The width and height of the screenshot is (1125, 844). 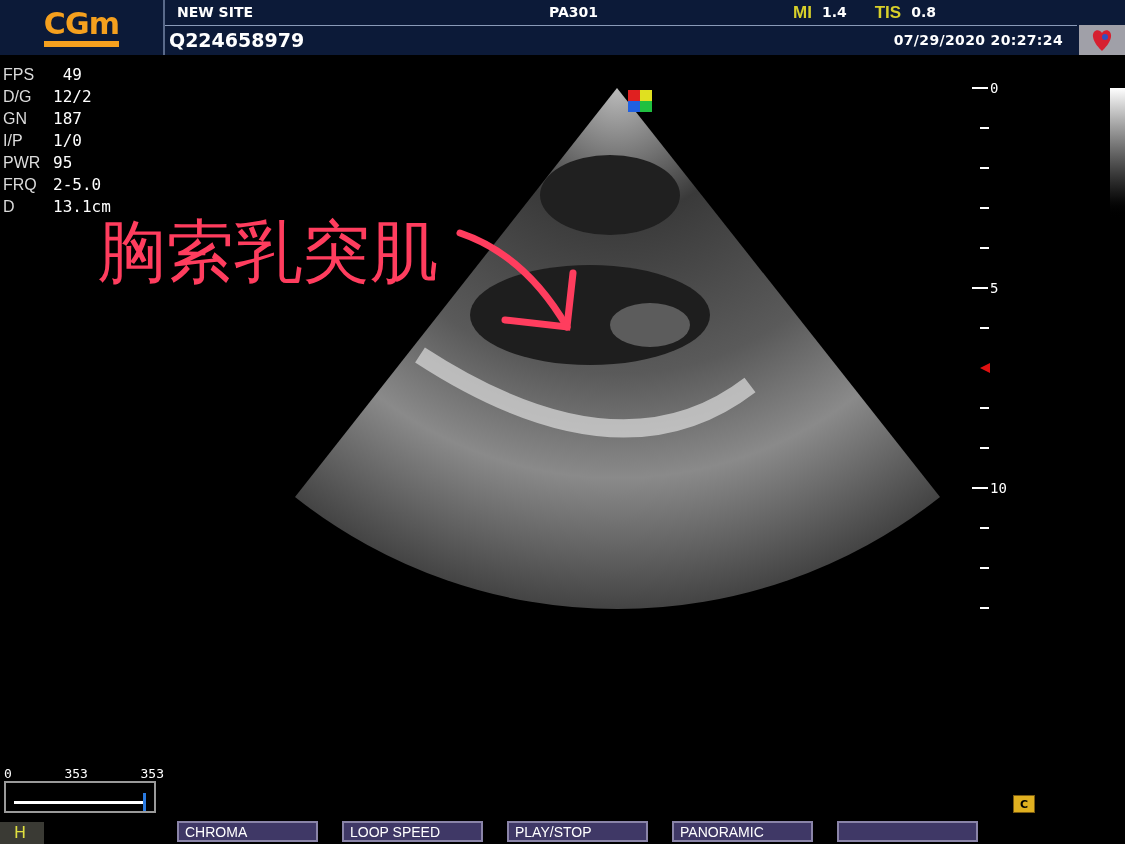 I want to click on depth-label: 0, so click(x=994, y=88).